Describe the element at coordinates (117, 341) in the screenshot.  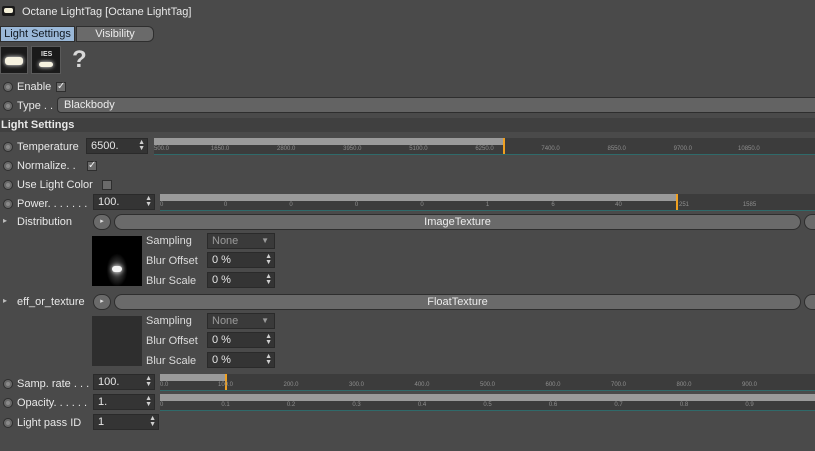
I see `float-texture-preview` at that location.